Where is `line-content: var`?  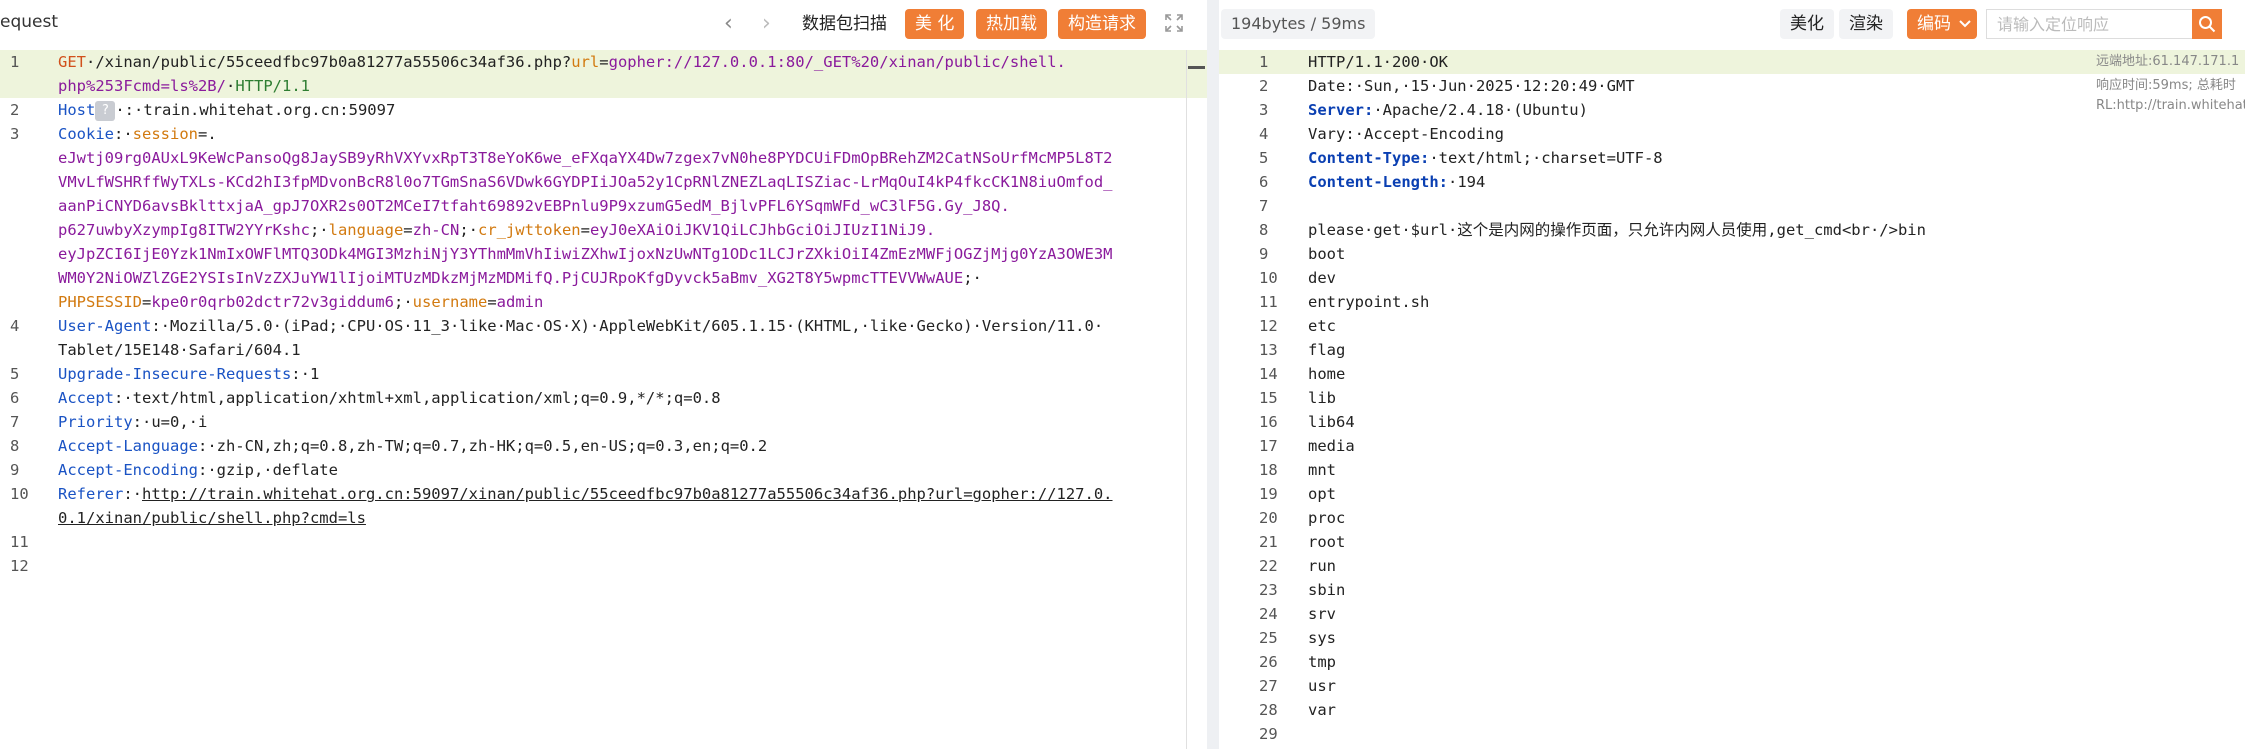 line-content: var is located at coordinates (1322, 710).